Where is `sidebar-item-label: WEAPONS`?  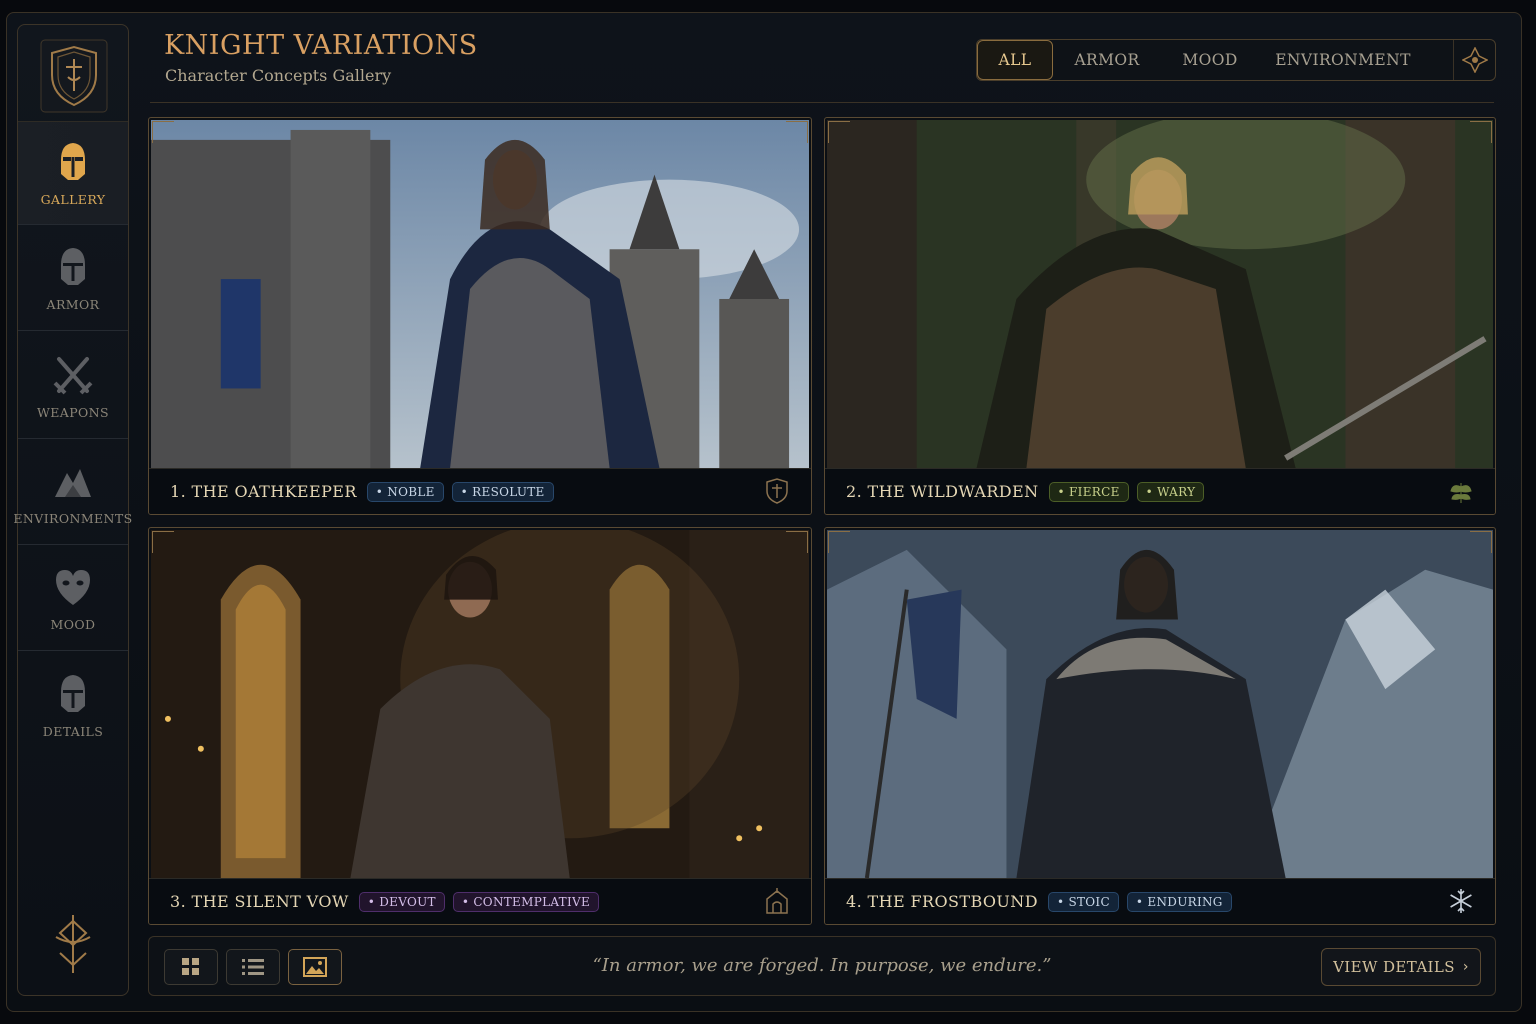
sidebar-item-label: WEAPONS is located at coordinates (73, 412).